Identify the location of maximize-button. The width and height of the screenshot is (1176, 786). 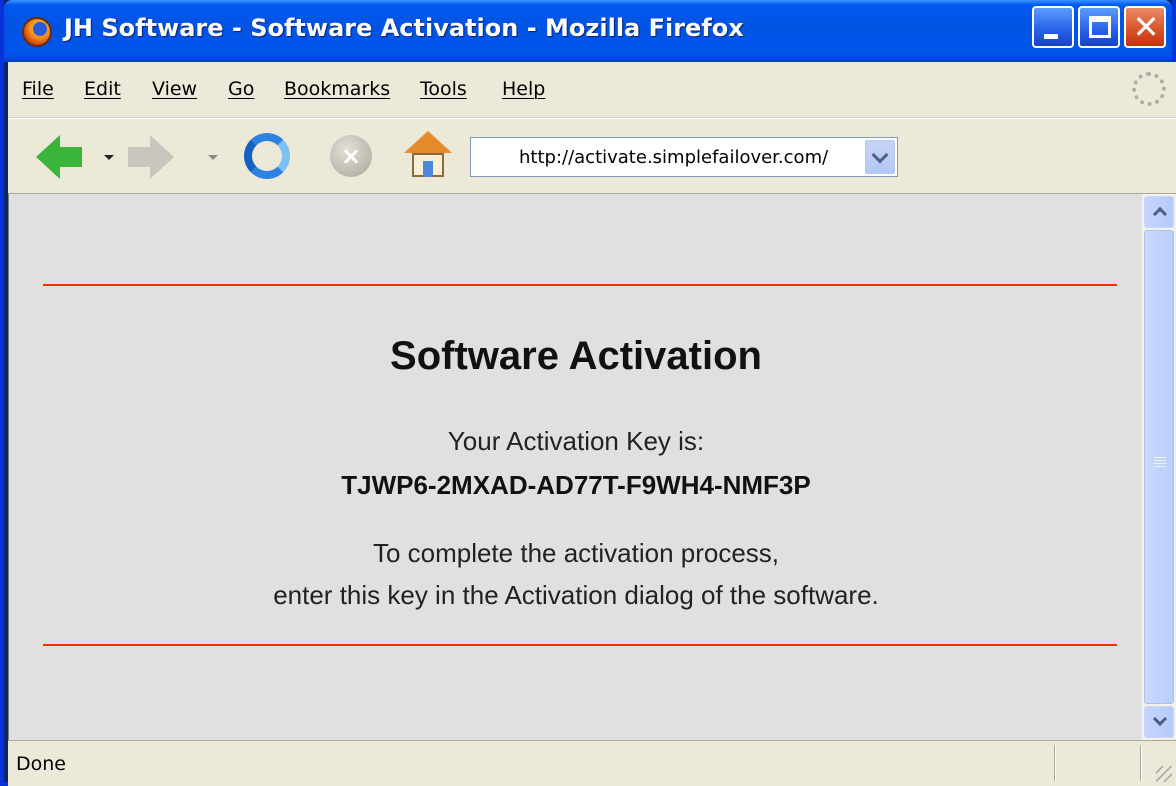
(1099, 27).